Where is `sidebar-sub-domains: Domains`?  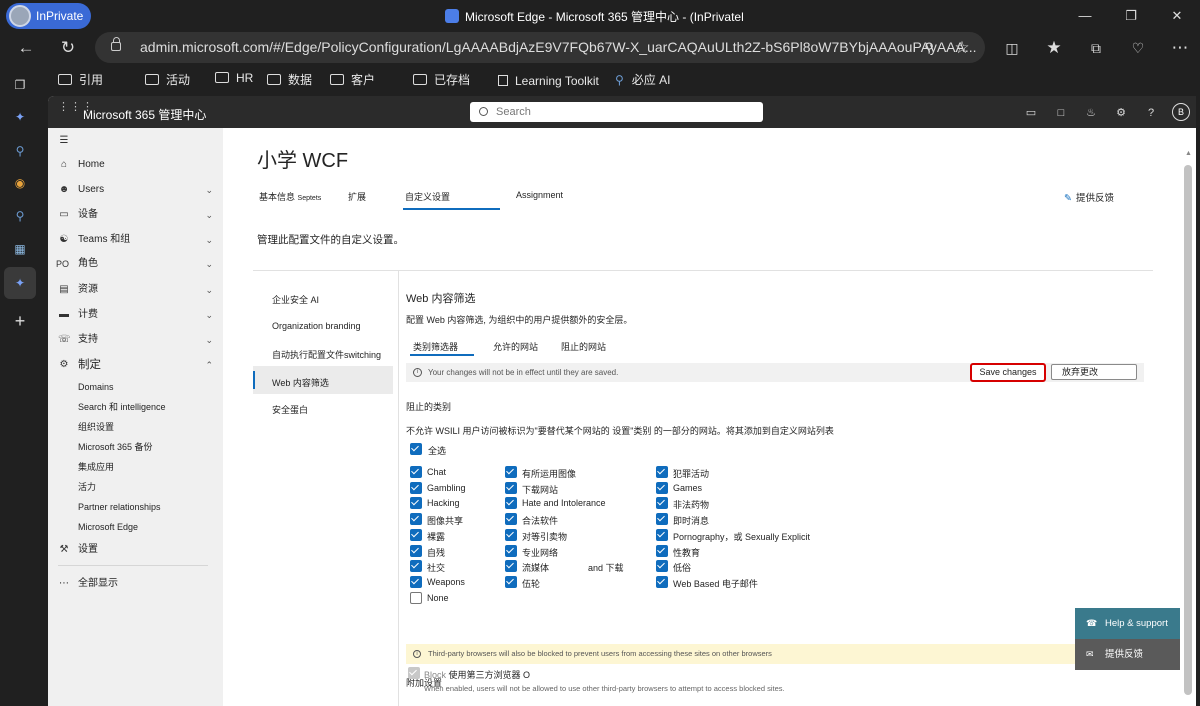
sidebar-sub-domains: Domains is located at coordinates (135, 387).